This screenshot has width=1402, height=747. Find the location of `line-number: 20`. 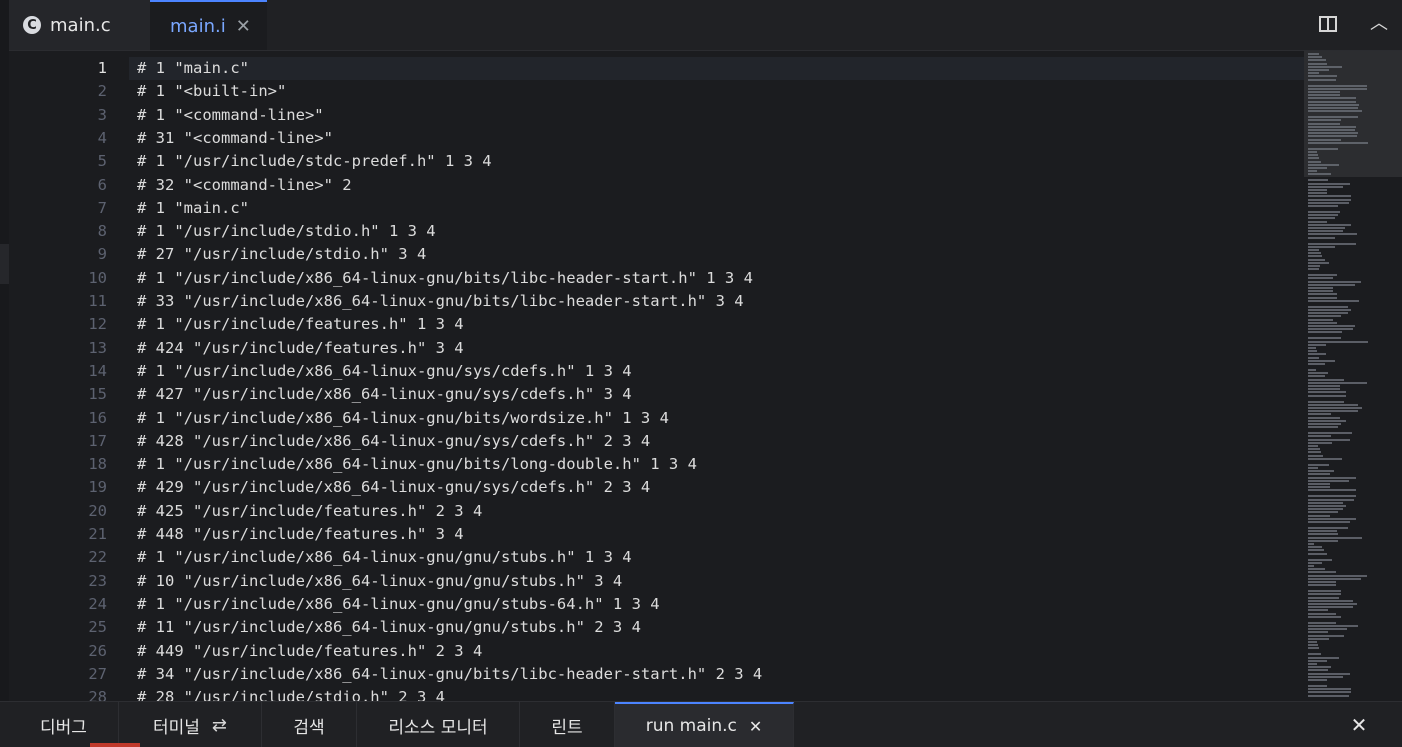

line-number: 20 is located at coordinates (97, 510).